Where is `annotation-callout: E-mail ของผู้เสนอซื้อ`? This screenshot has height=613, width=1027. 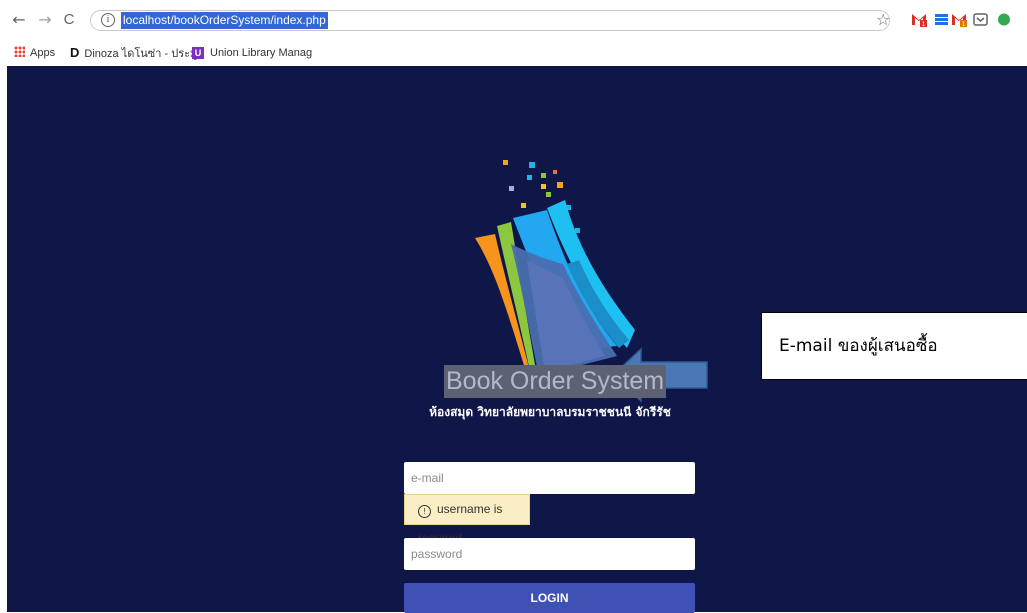
annotation-callout: E-mail ของผู้เสนอซื้อ is located at coordinates (894, 346).